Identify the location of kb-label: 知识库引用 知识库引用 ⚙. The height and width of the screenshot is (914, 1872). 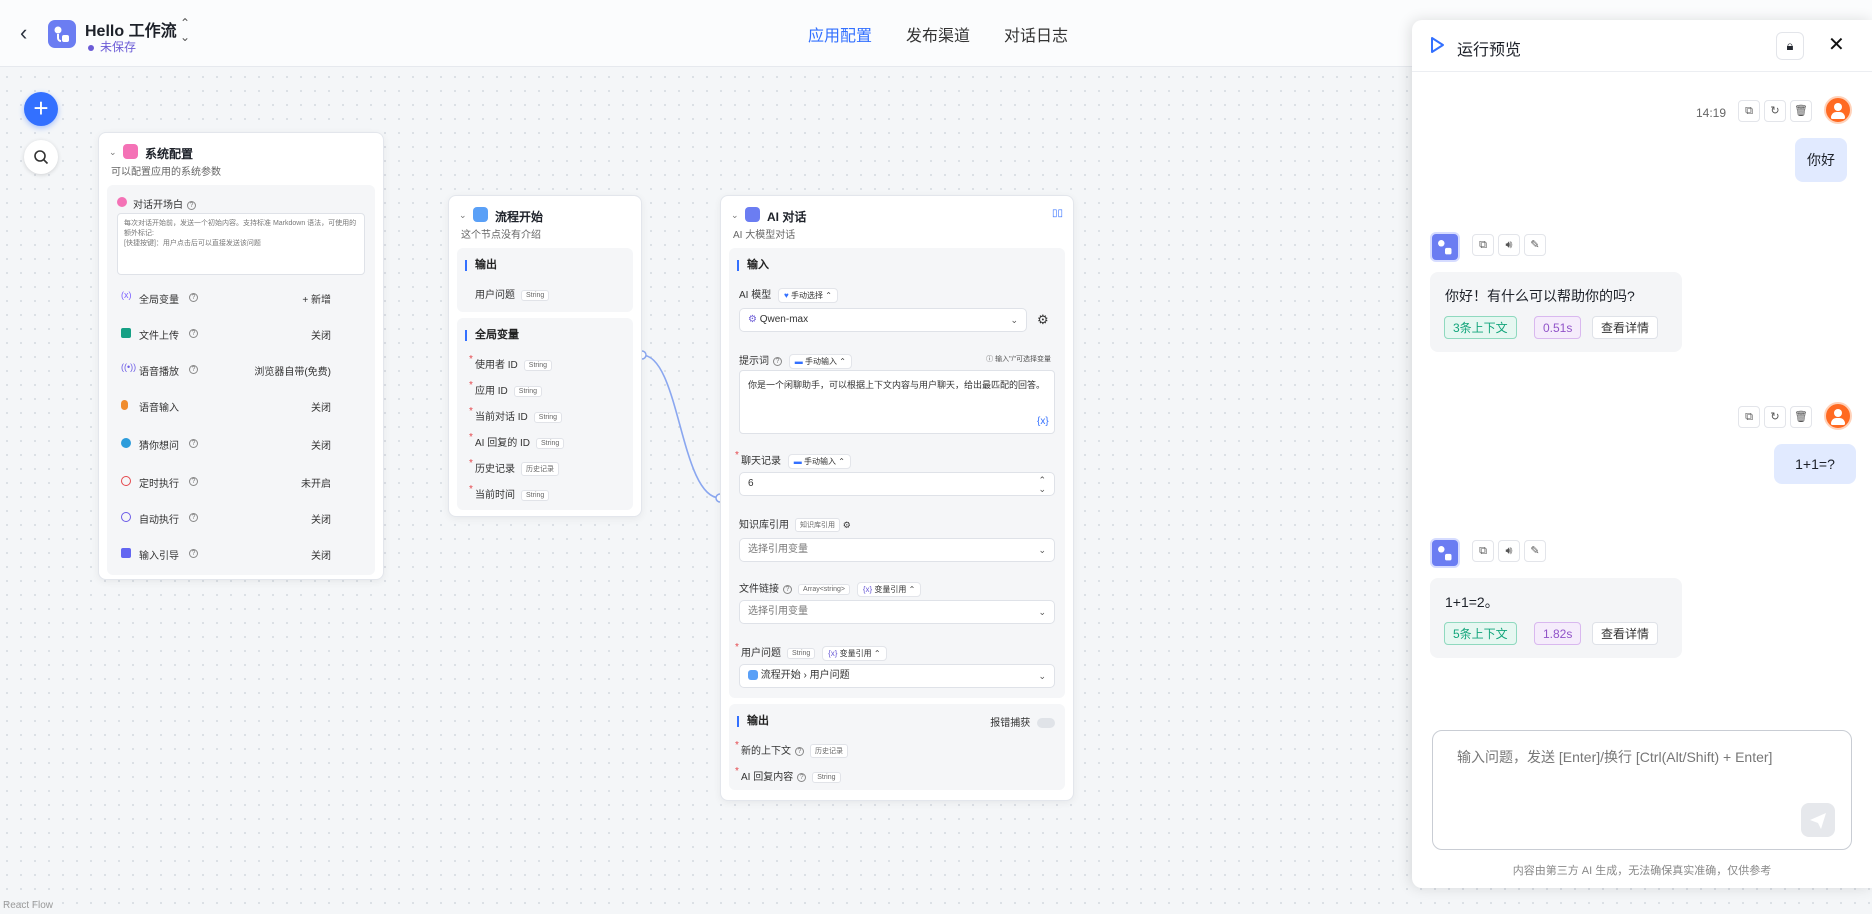
(795, 525).